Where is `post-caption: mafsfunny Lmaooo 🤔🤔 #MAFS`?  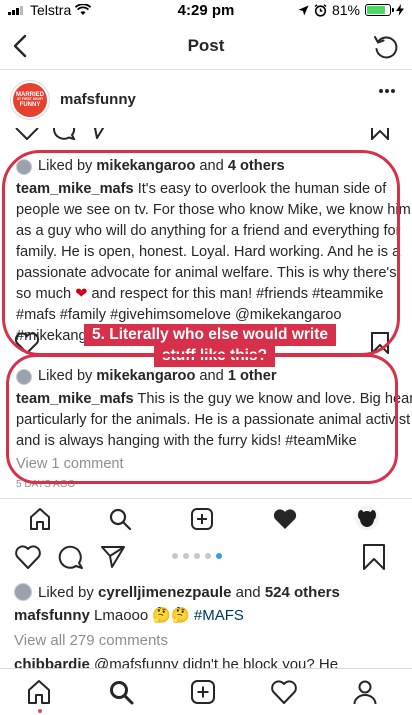
post-caption: mafsfunny Lmaooo 🤔🤔 #MAFS is located at coordinates (129, 615).